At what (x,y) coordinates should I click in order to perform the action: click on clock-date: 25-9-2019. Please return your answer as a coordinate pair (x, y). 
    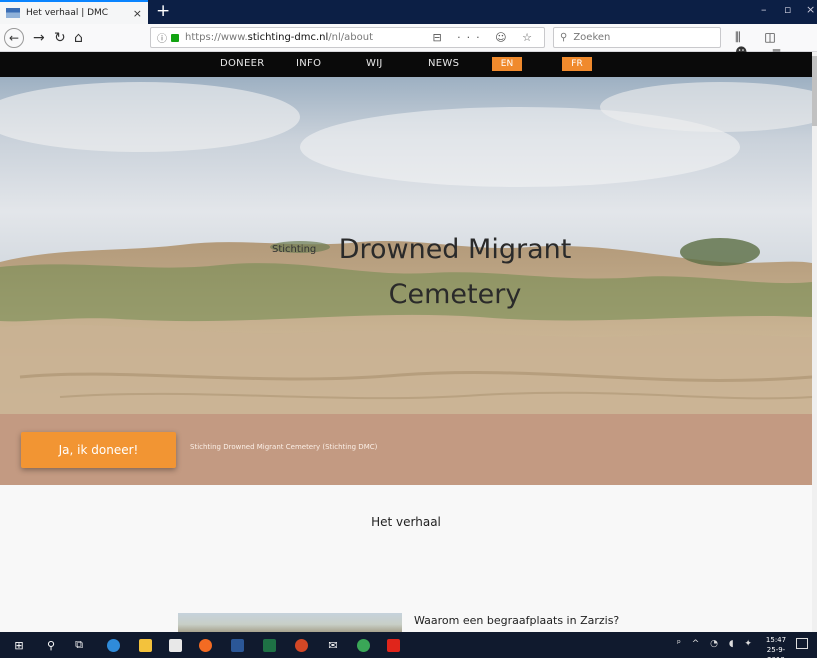
    Looking at the image, I should click on (776, 655).